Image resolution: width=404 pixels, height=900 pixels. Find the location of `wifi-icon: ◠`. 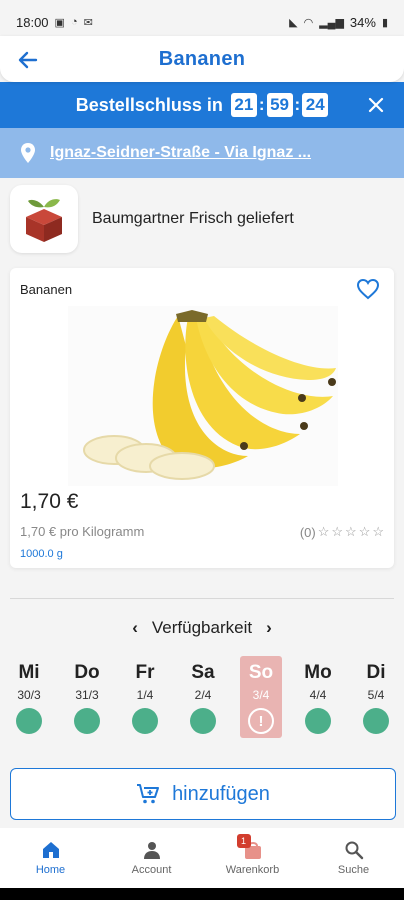

wifi-icon: ◠ is located at coordinates (308, 22).